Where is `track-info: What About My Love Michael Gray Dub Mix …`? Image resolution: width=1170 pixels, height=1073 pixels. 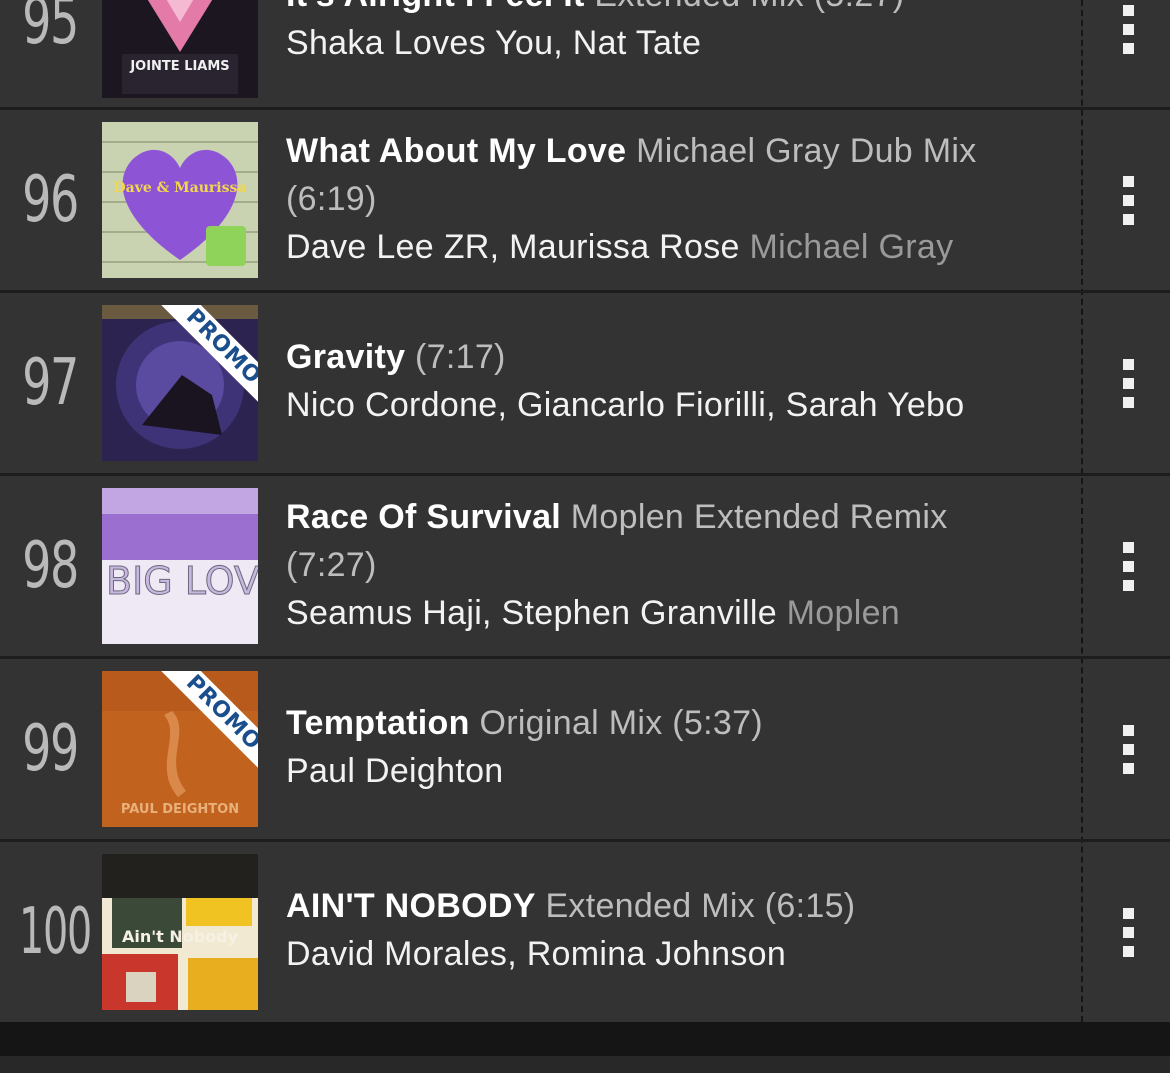
track-info: What About My Love Michael Gray Dub Mix … is located at coordinates (671, 199).